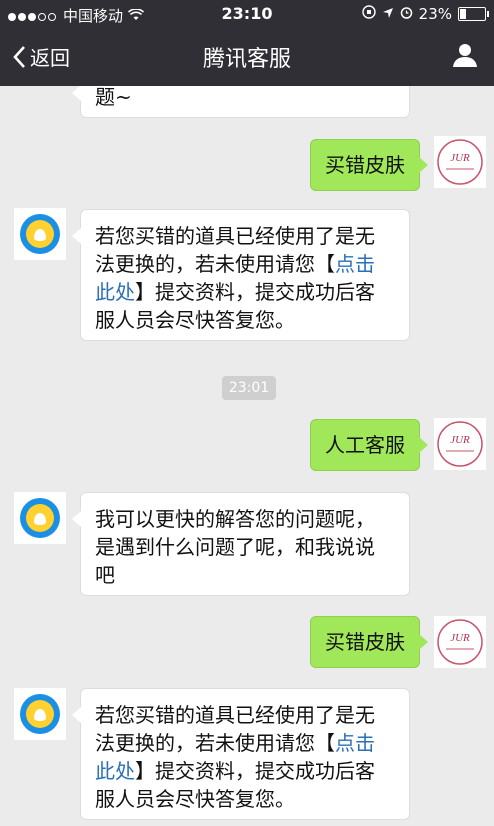 This screenshot has height=826, width=494. What do you see at coordinates (388, 14) in the screenshot?
I see `location-icon` at bounding box center [388, 14].